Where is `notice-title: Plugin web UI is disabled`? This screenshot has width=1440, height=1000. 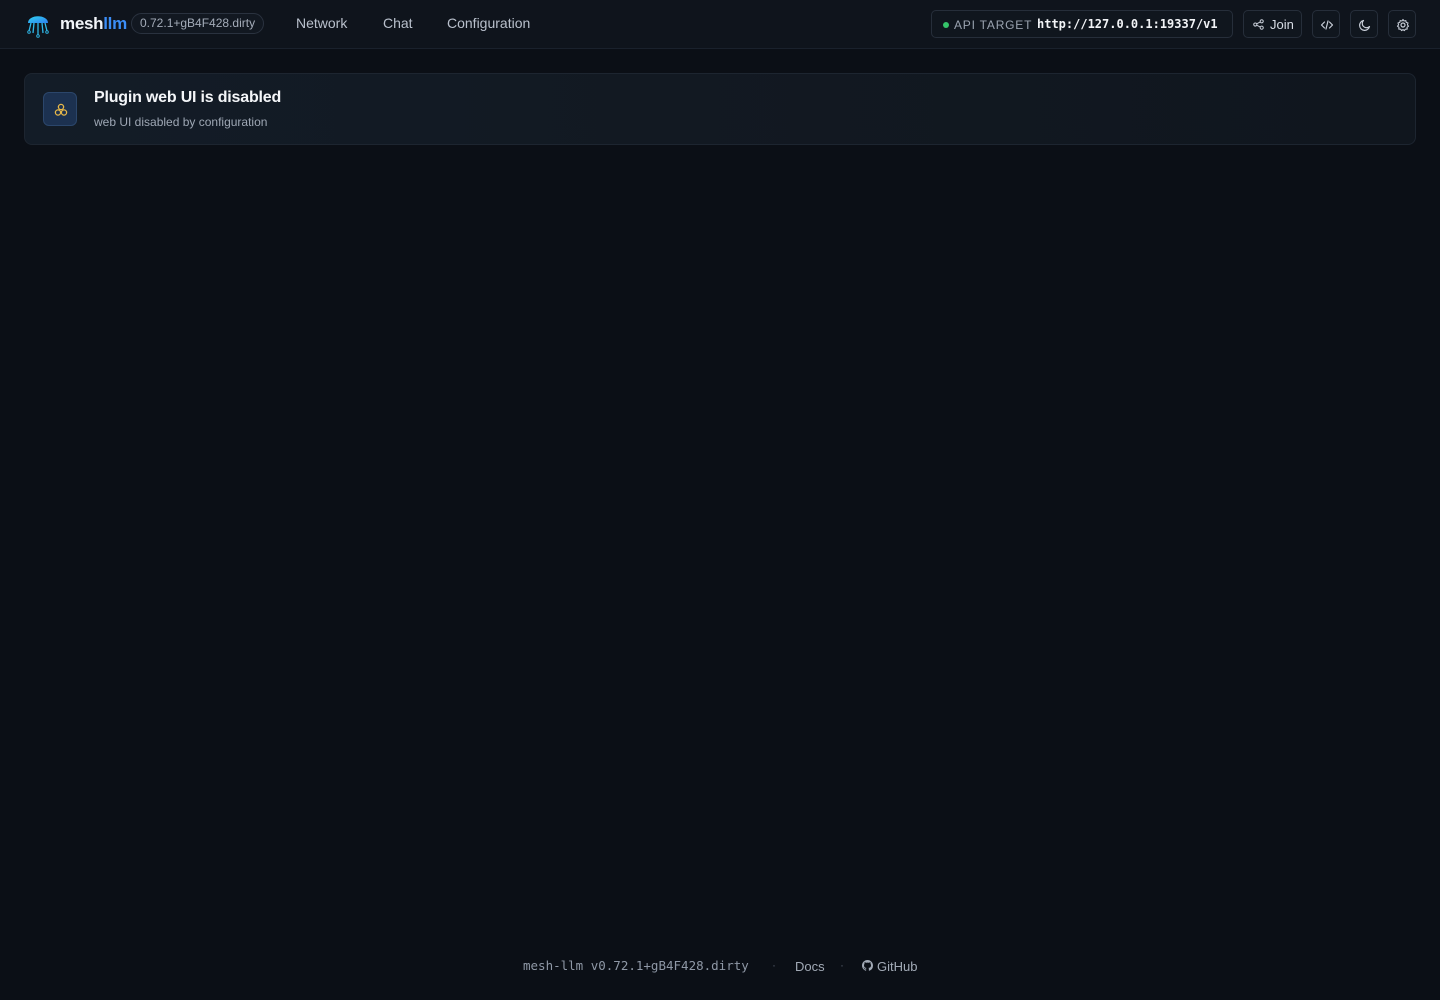 notice-title: Plugin web UI is disabled is located at coordinates (188, 97).